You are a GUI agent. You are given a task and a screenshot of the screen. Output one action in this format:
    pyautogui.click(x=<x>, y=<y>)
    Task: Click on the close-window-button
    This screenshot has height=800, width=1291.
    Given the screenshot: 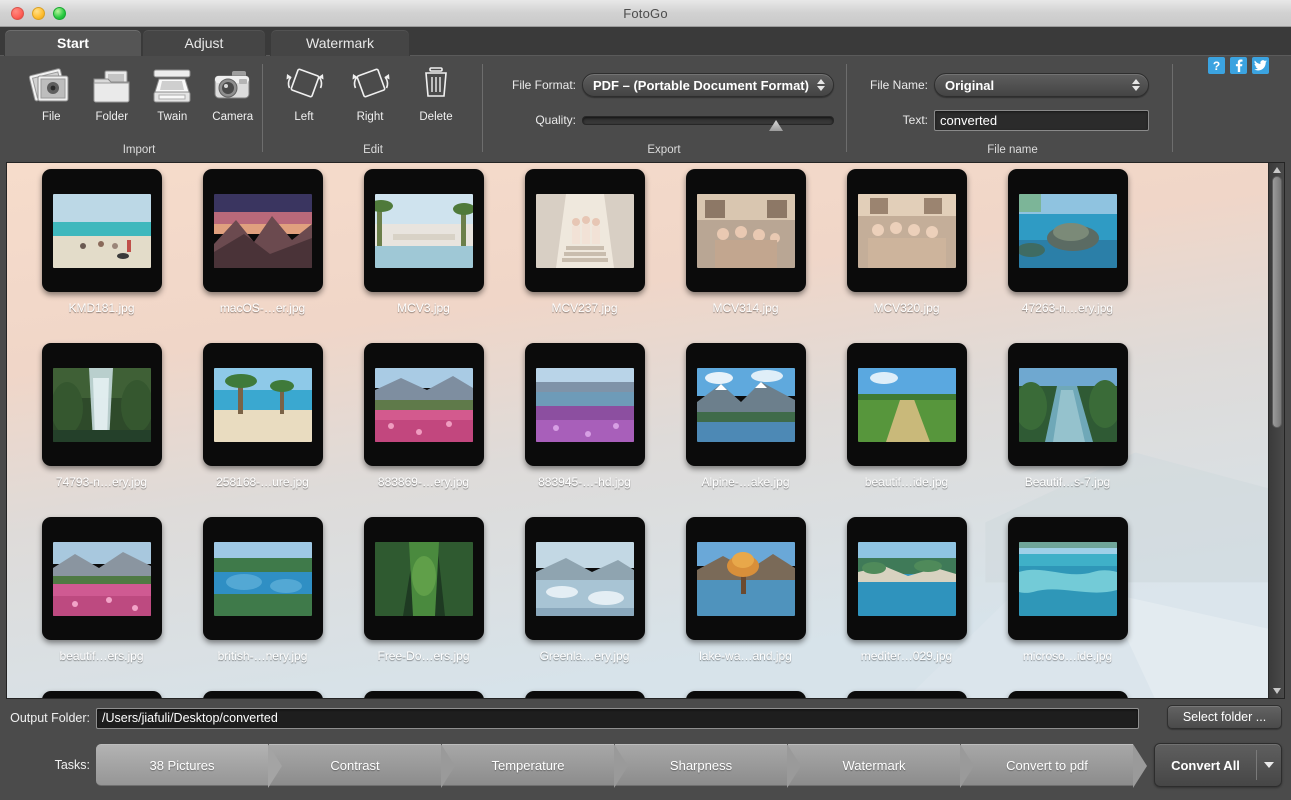 What is the action you would take?
    pyautogui.click(x=17, y=13)
    